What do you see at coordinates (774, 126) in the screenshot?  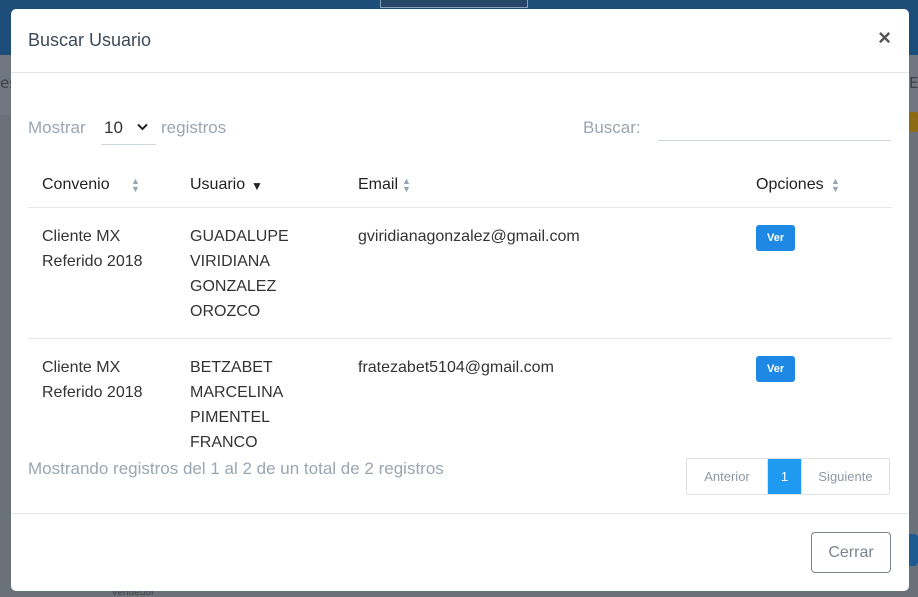 I see `search-input` at bounding box center [774, 126].